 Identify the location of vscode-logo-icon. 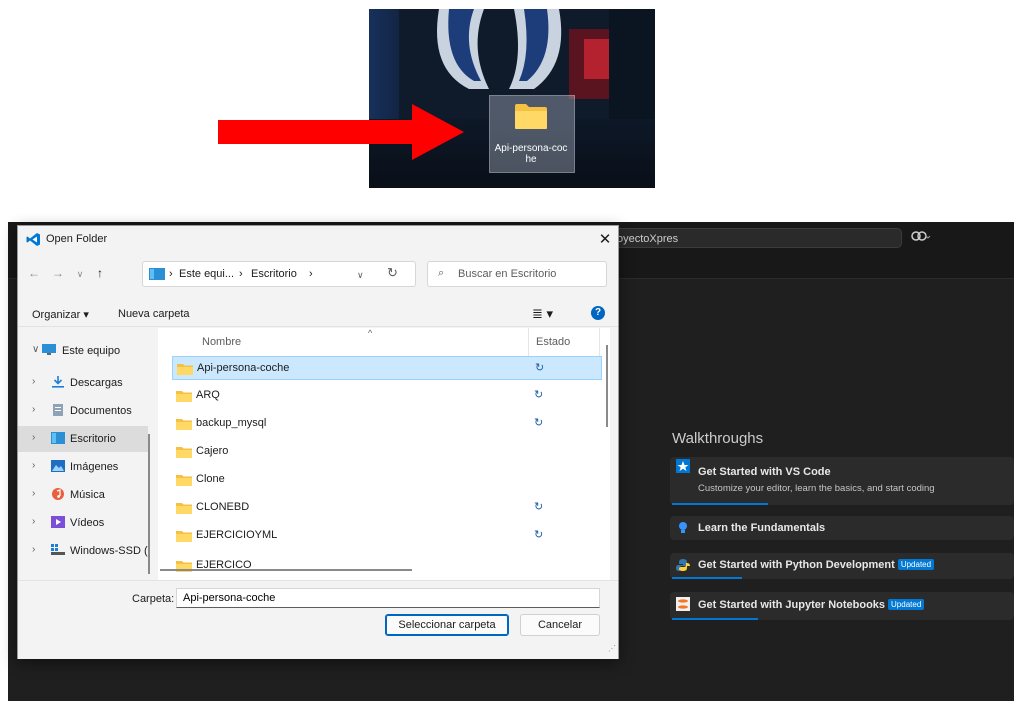
(33, 239).